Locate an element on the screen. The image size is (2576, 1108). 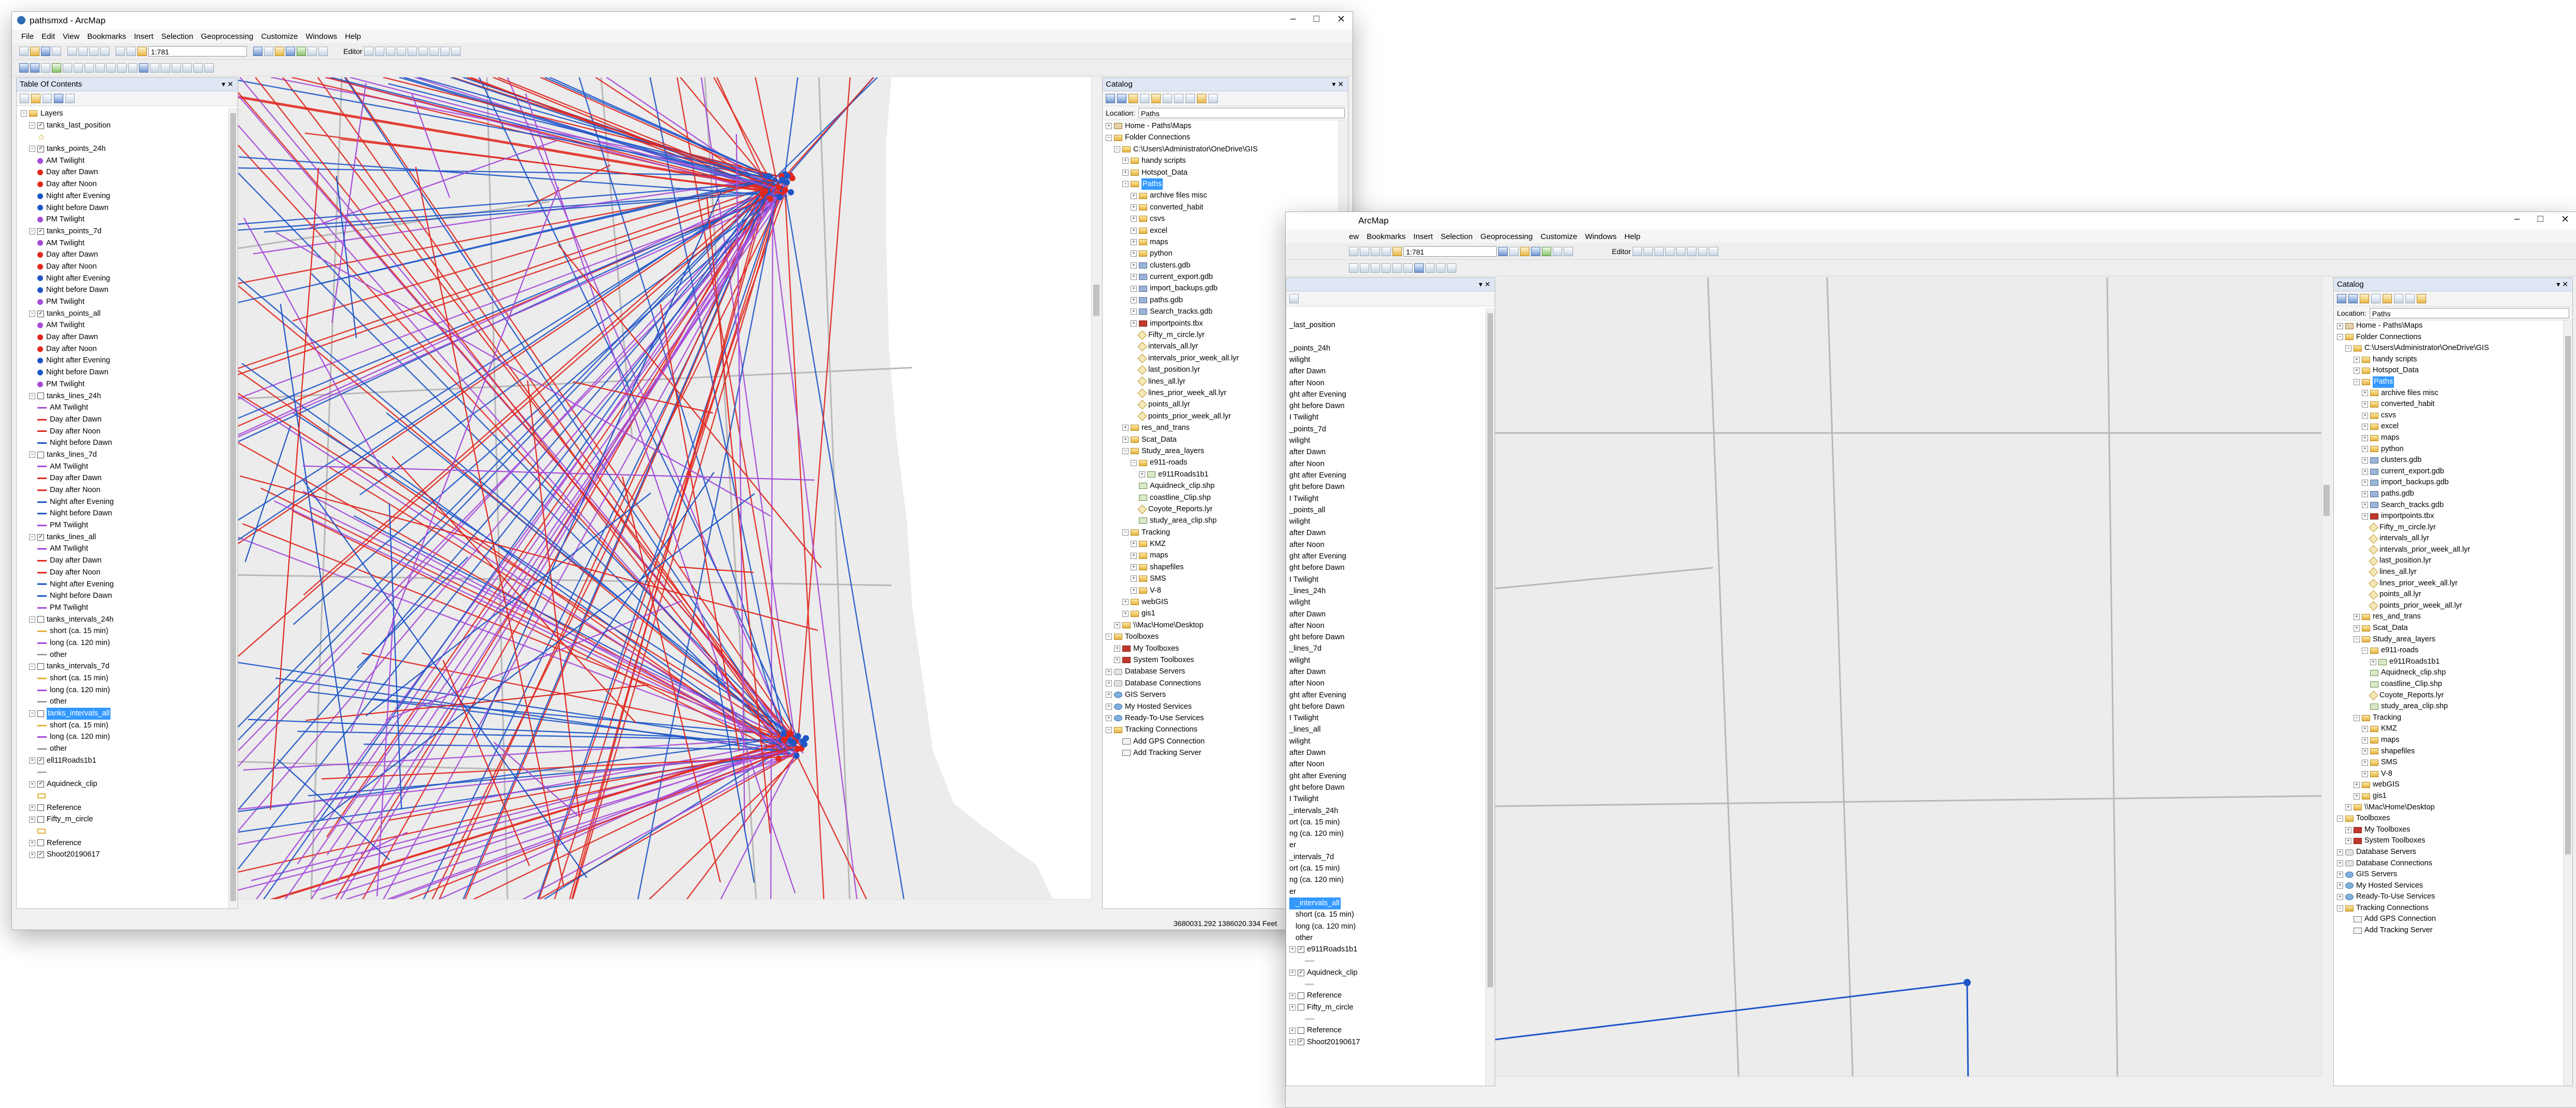
map-scale-combo-2: 1:781 is located at coordinates (1450, 251).